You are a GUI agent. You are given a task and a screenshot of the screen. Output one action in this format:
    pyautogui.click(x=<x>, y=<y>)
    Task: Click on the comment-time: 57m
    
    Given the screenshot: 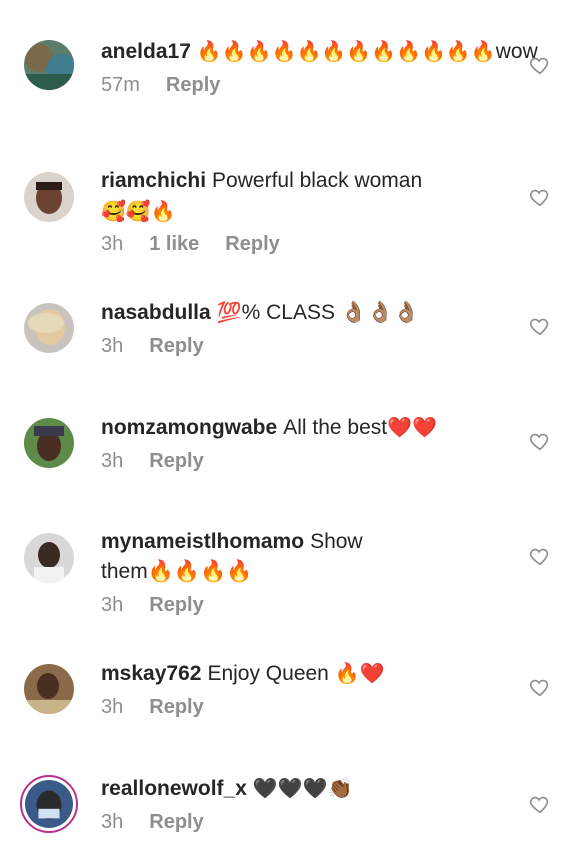 What is the action you would take?
    pyautogui.click(x=120, y=85)
    